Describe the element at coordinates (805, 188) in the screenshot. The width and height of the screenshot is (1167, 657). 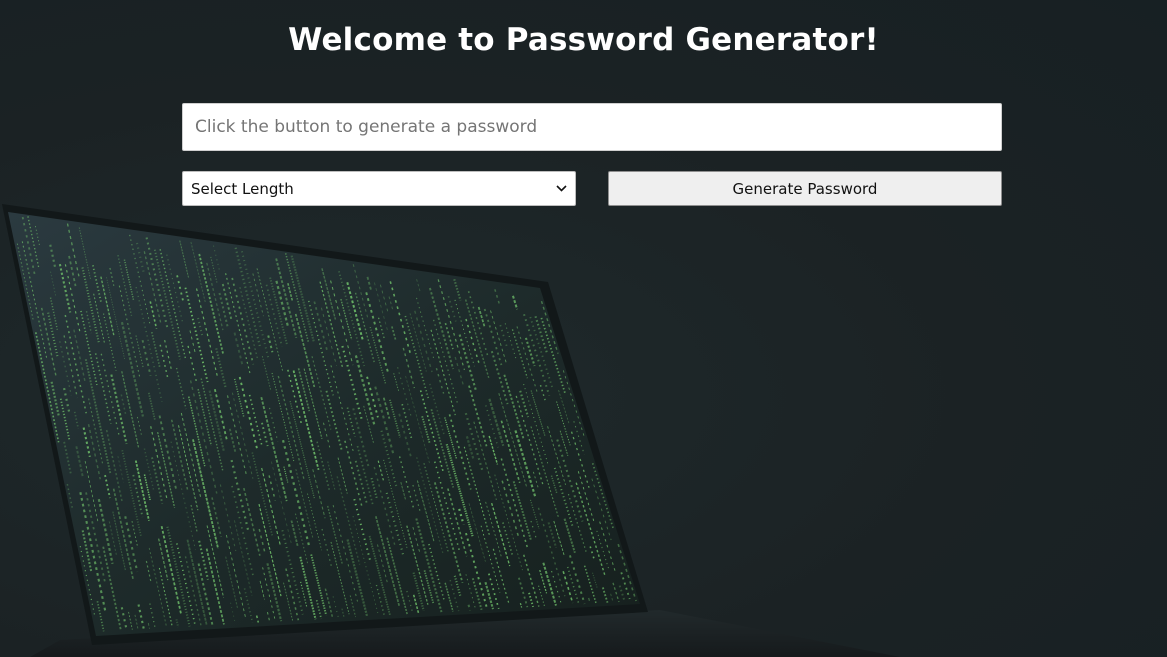
I see `generate-password-button: Generate Password` at that location.